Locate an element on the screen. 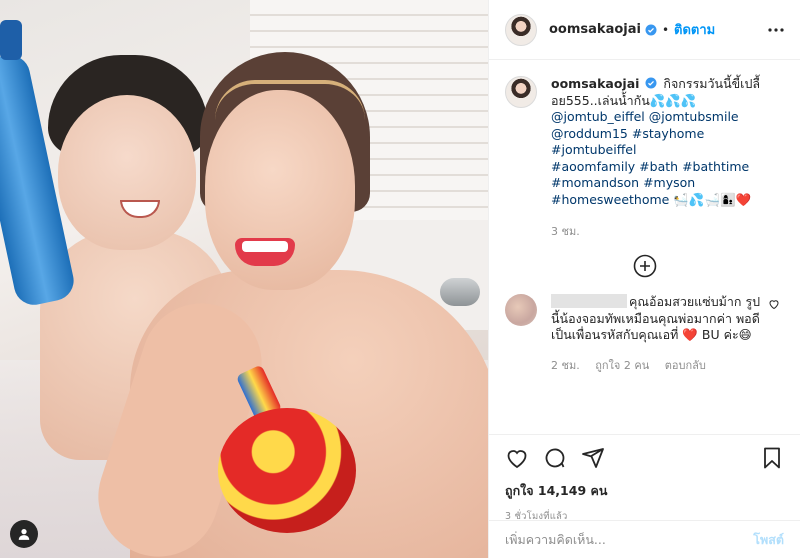 This screenshot has height=558, width=800. soccer-ball is located at coordinates (287, 470).